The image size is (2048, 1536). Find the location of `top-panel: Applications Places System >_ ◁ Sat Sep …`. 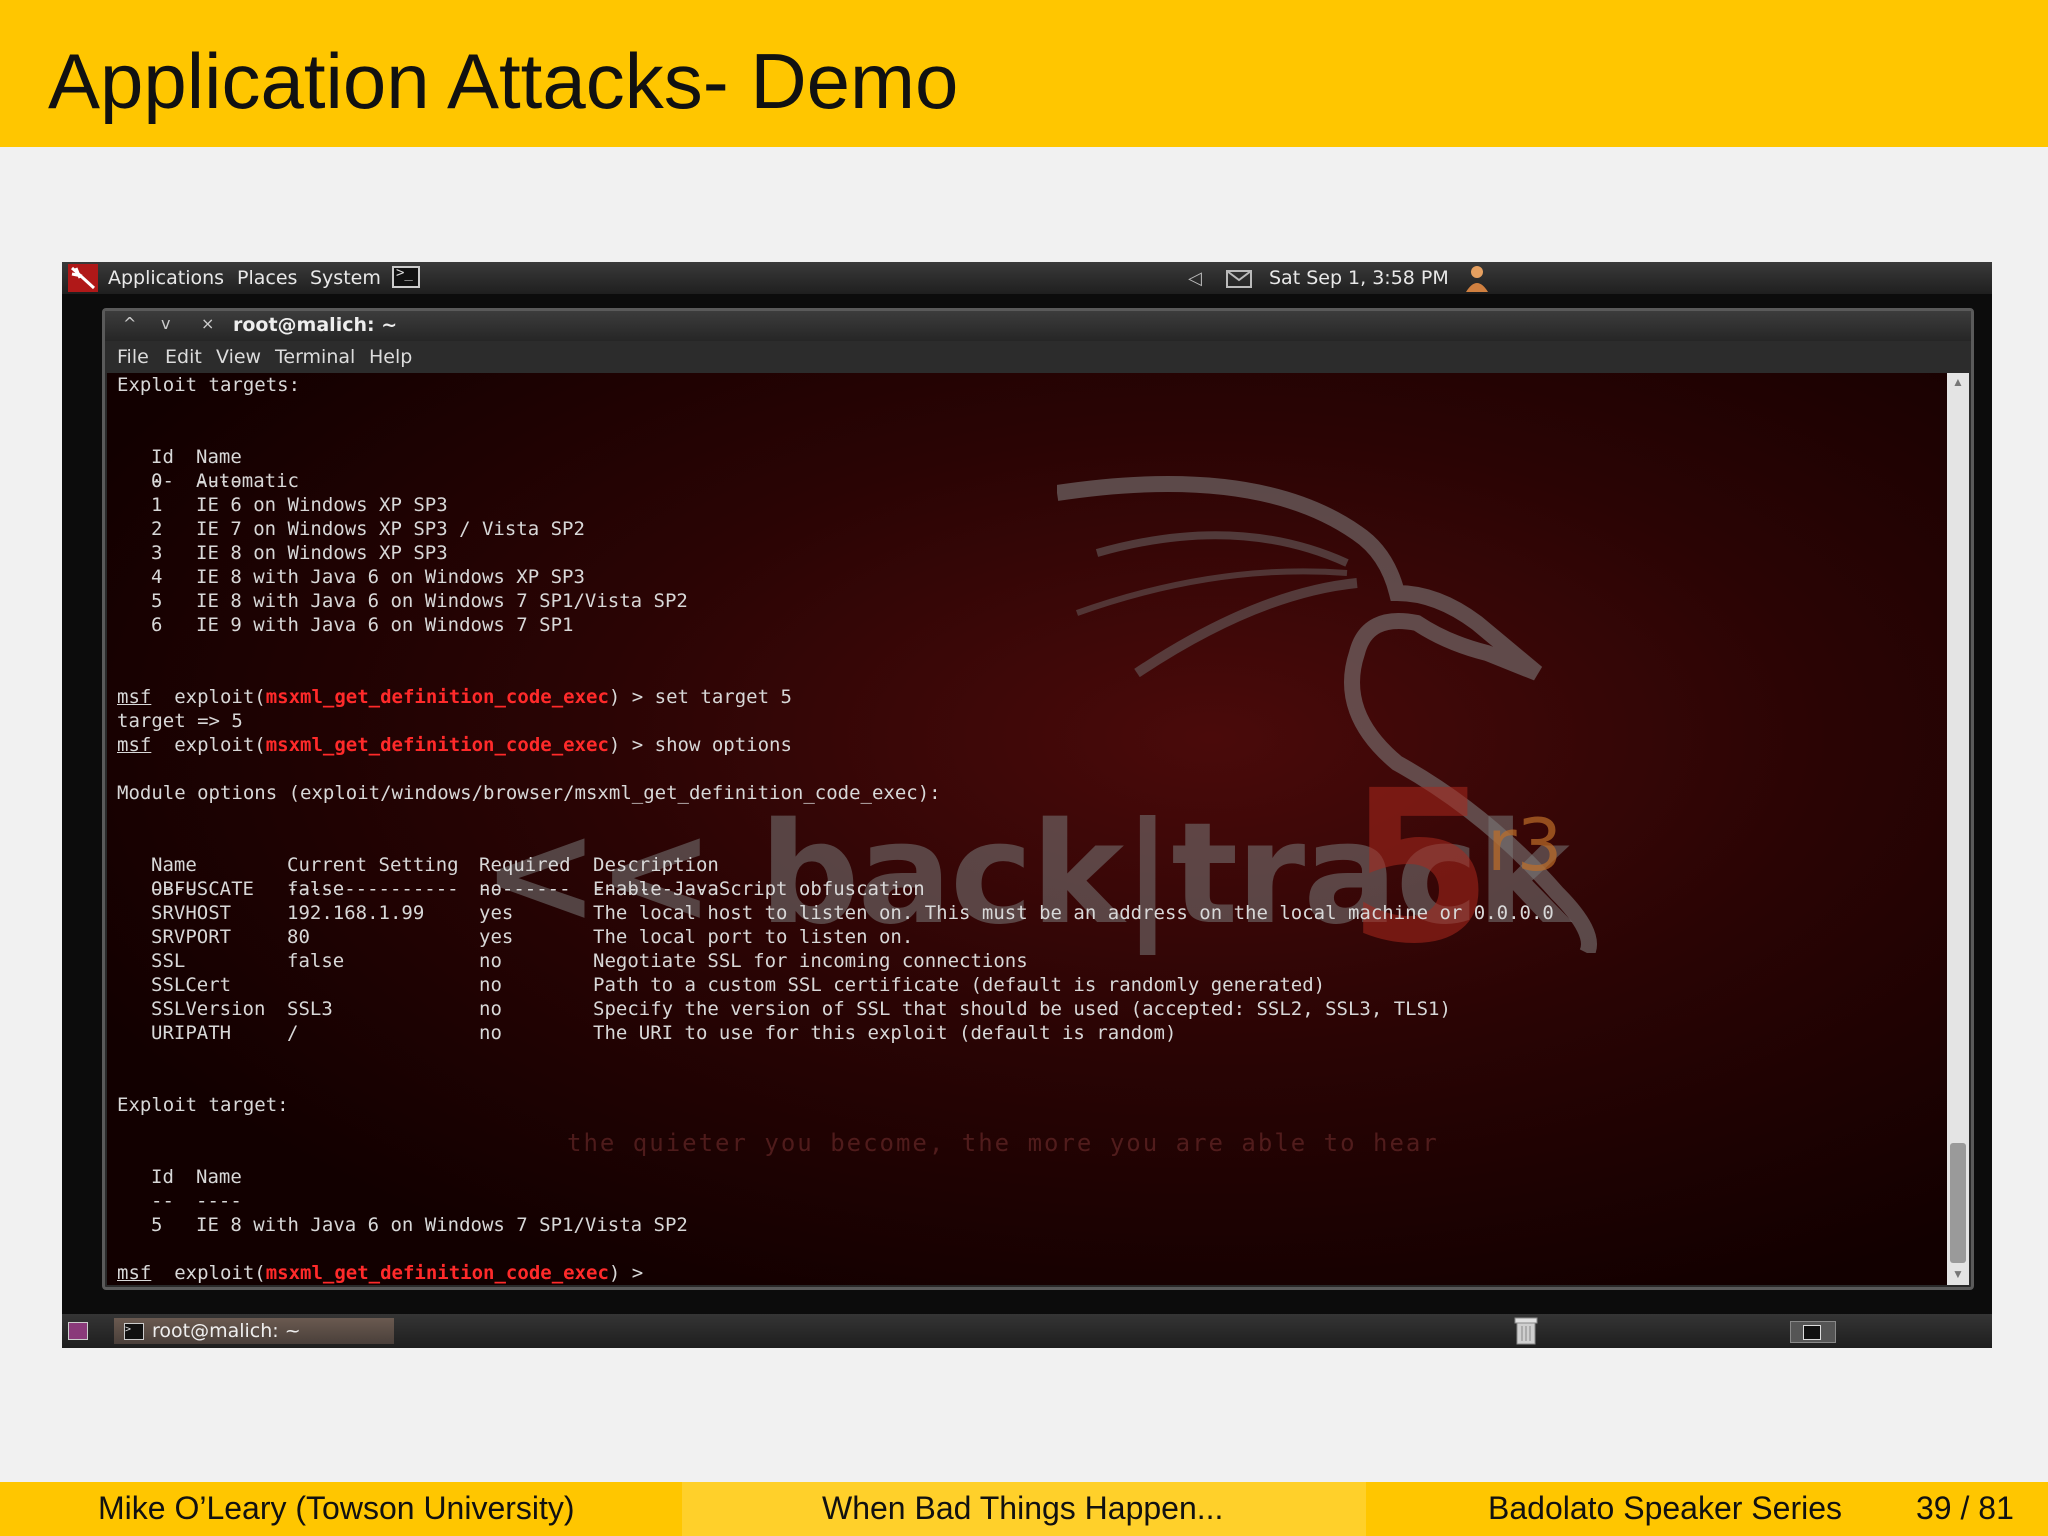

top-panel: Applications Places System >_ ◁ Sat Sep … is located at coordinates (1027, 278).